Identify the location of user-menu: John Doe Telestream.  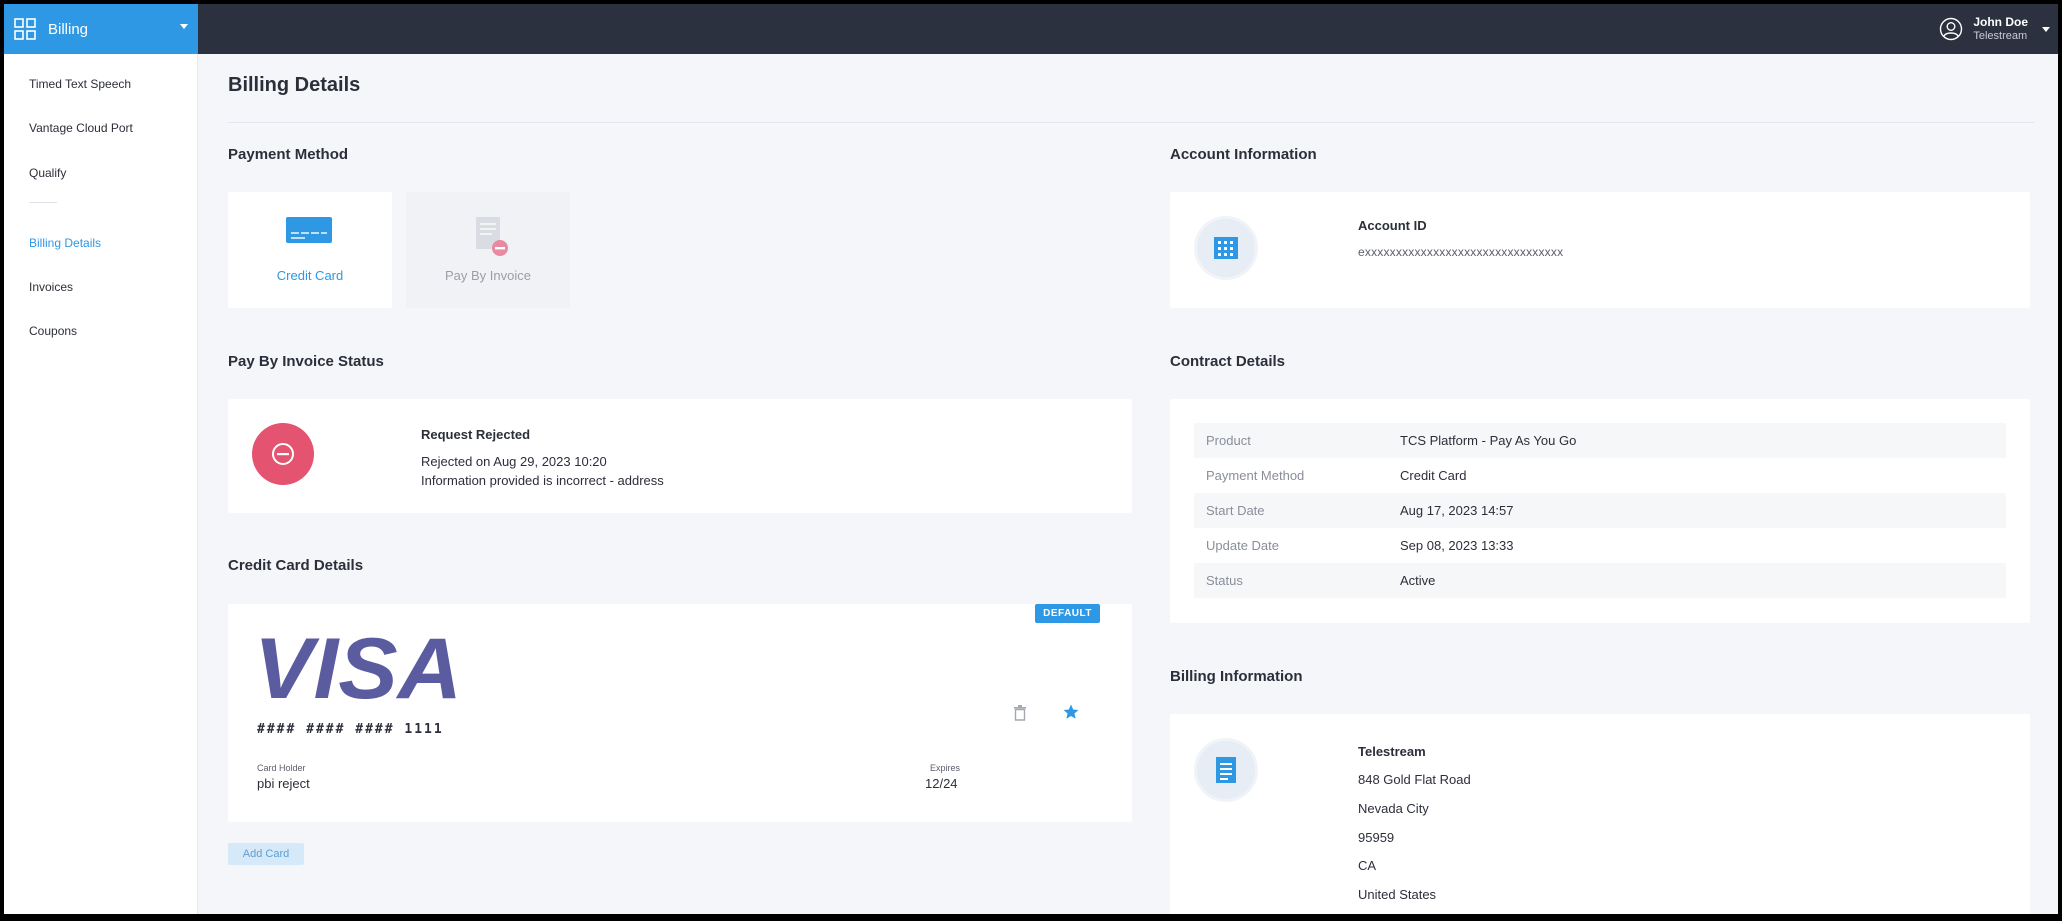
(1994, 29).